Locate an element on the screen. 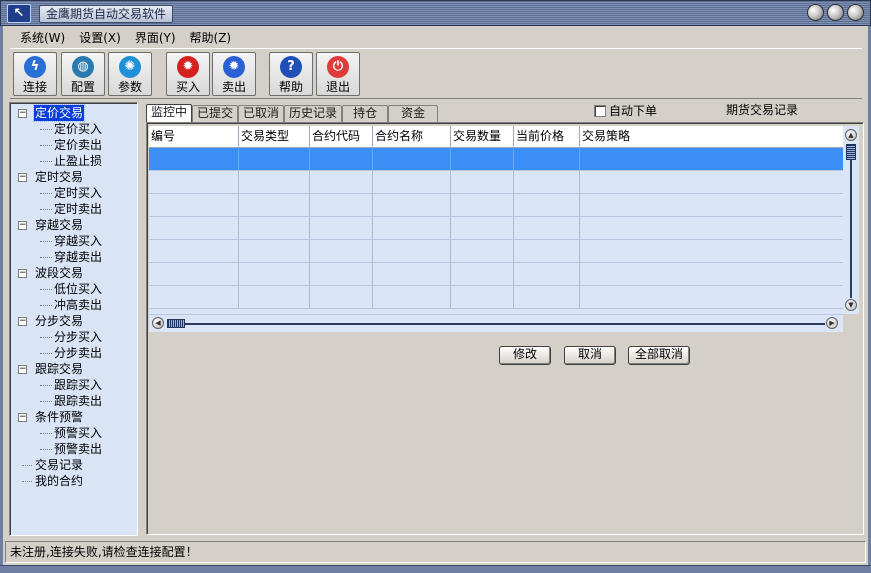  cancel-all-button: 全部取消 is located at coordinates (659, 355).